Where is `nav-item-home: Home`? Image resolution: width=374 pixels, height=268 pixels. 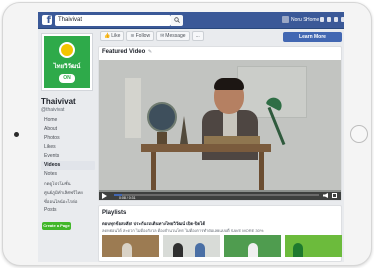 nav-item-home: Home is located at coordinates (68, 120).